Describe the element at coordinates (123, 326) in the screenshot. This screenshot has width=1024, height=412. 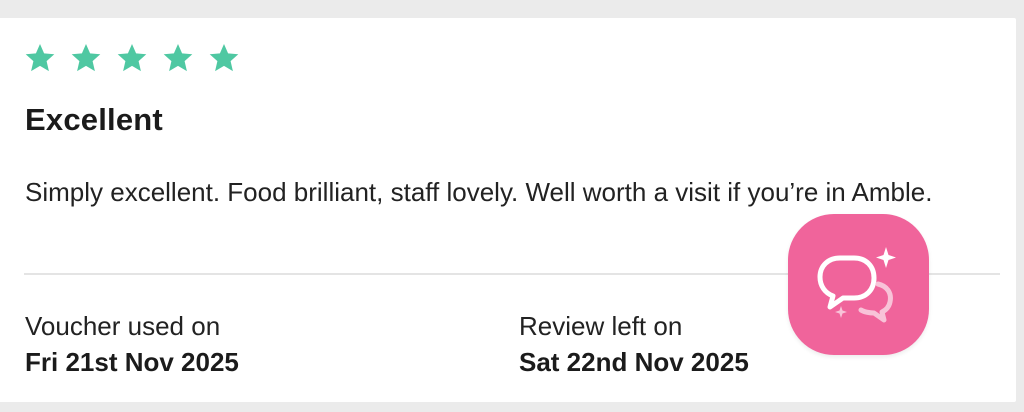
I see `voucher-used-label: Voucher used on` at that location.